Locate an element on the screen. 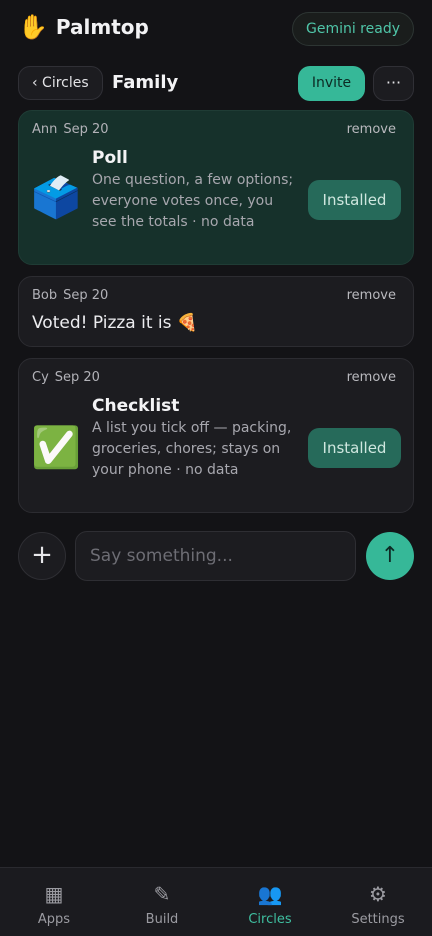 The width and height of the screenshot is (432, 936). check-mark-icon: ✅ is located at coordinates (56, 448).